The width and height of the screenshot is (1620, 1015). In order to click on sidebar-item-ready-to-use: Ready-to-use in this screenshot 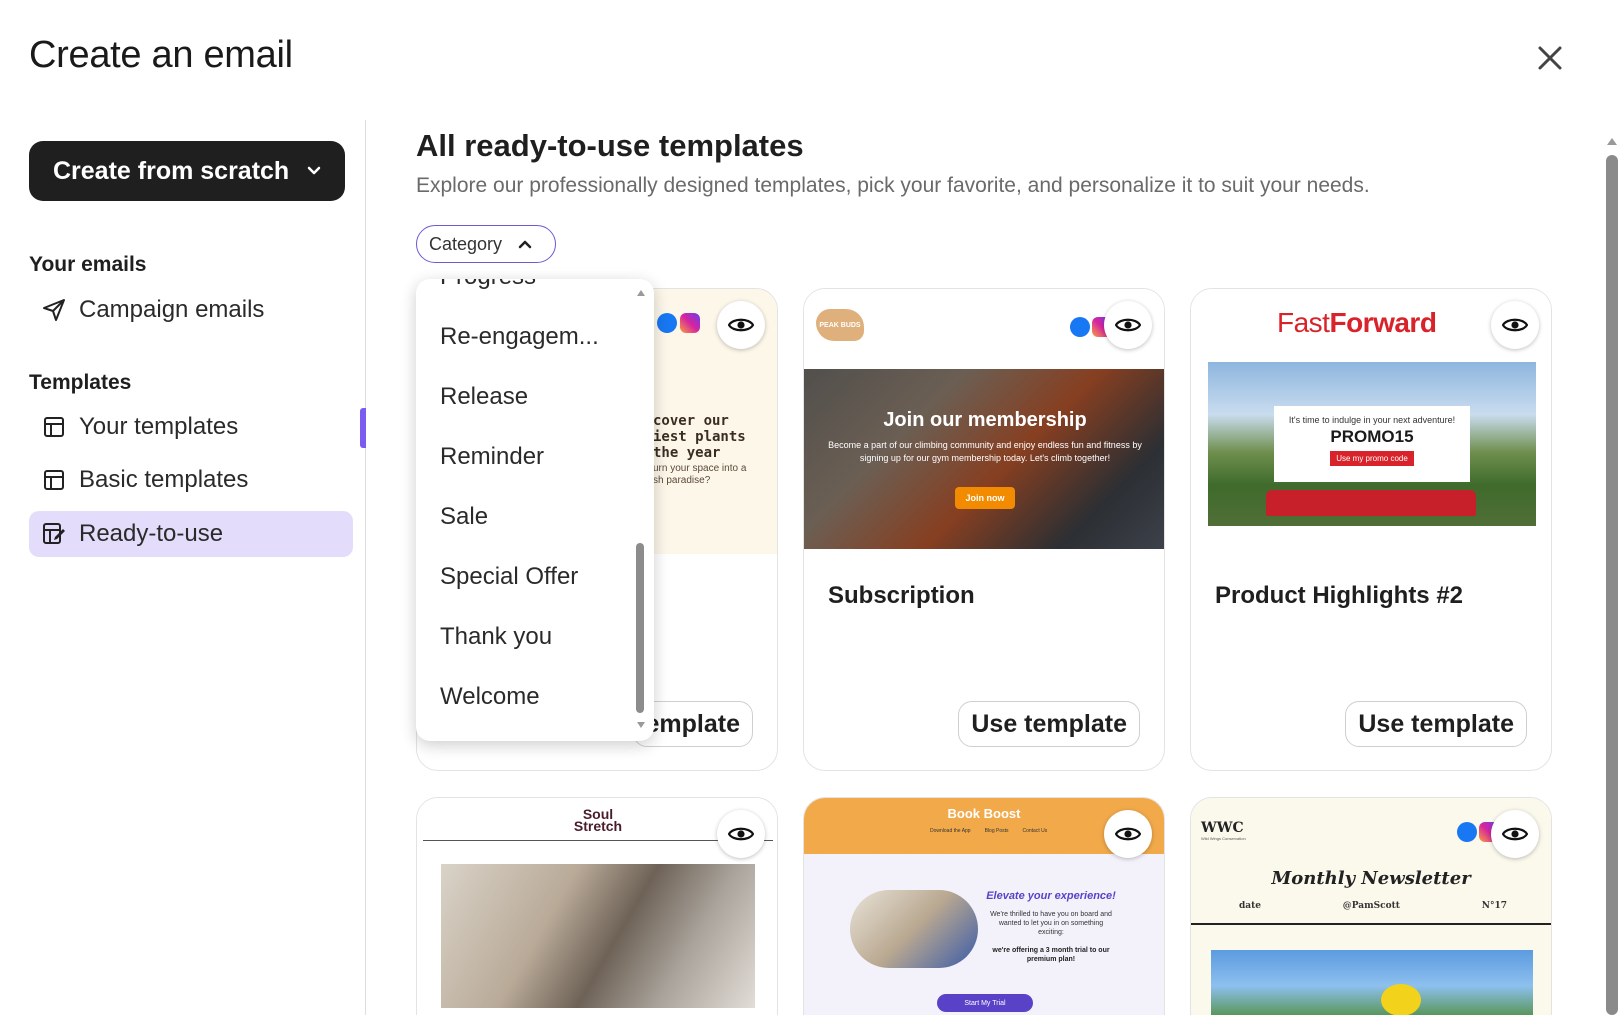, I will do `click(191, 534)`.